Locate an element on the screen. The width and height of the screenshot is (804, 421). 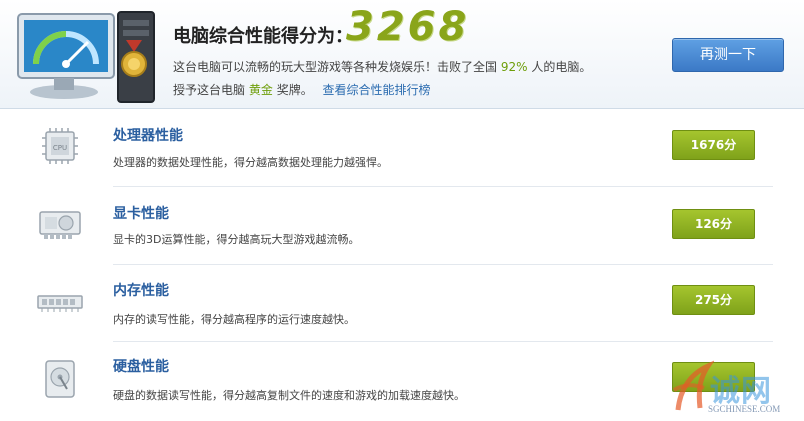
speedometer-computer-icon is located at coordinates (86, 57).